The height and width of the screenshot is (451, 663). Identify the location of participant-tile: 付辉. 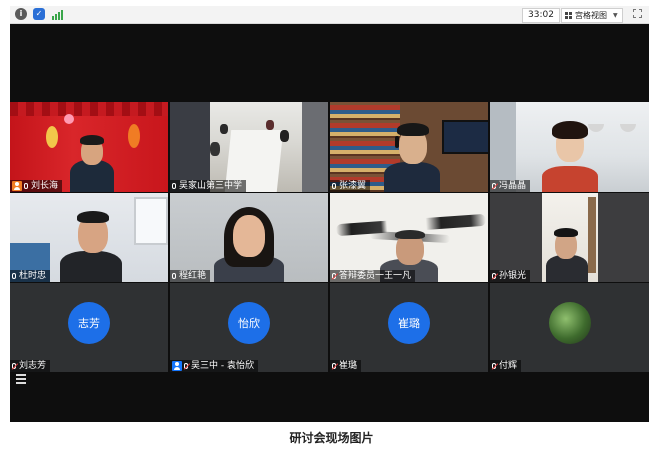
(569, 327).